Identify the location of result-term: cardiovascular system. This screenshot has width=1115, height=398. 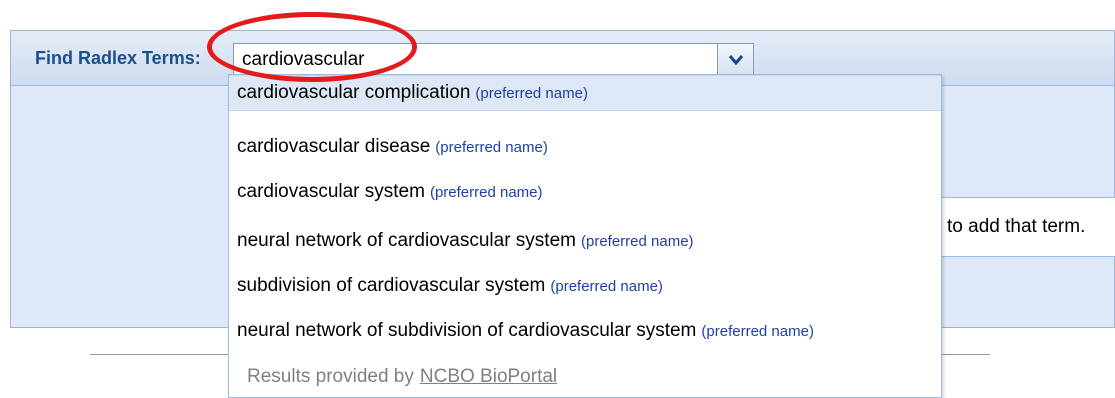
(331, 191).